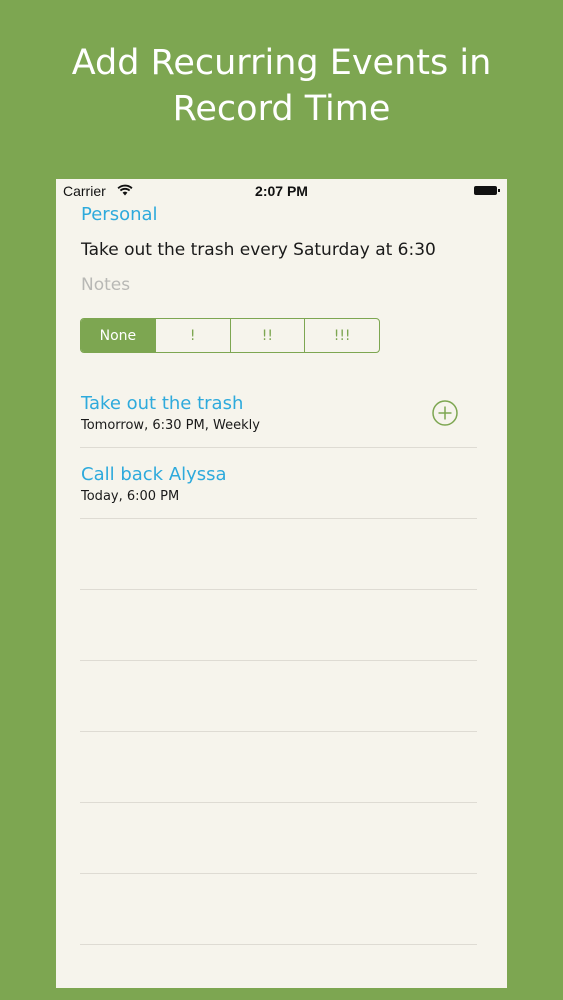 Image resolution: width=563 pixels, height=1000 pixels. What do you see at coordinates (154, 474) in the screenshot?
I see `task-title: Call back Alyssa` at bounding box center [154, 474].